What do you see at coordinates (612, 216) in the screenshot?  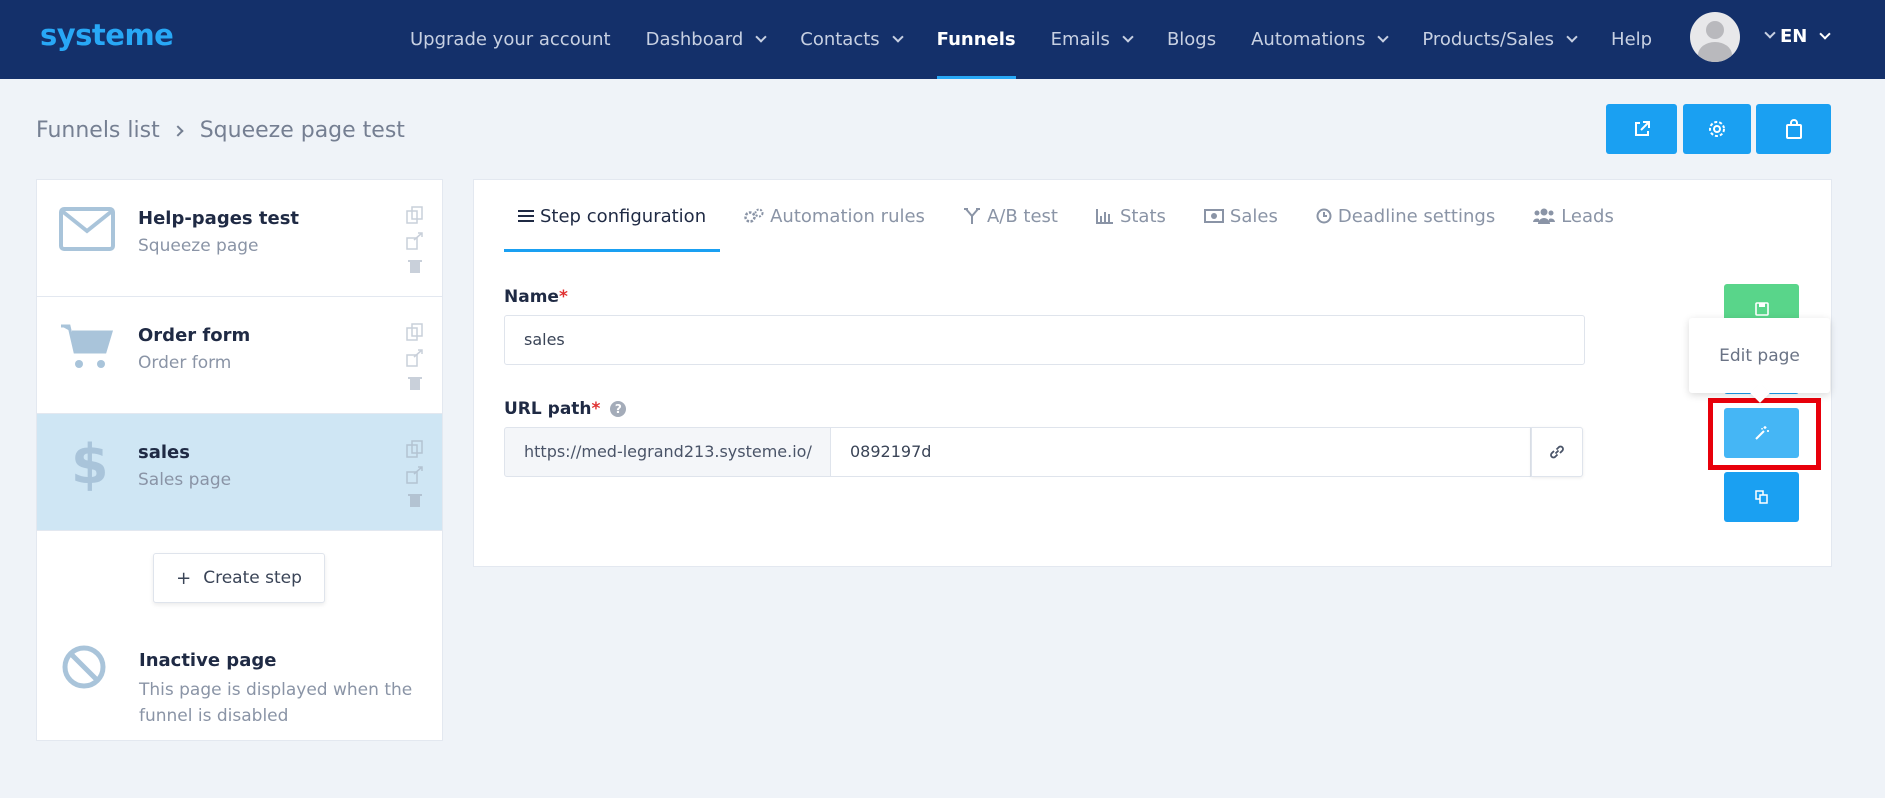 I see `tab-step-configuration: Step configuration` at bounding box center [612, 216].